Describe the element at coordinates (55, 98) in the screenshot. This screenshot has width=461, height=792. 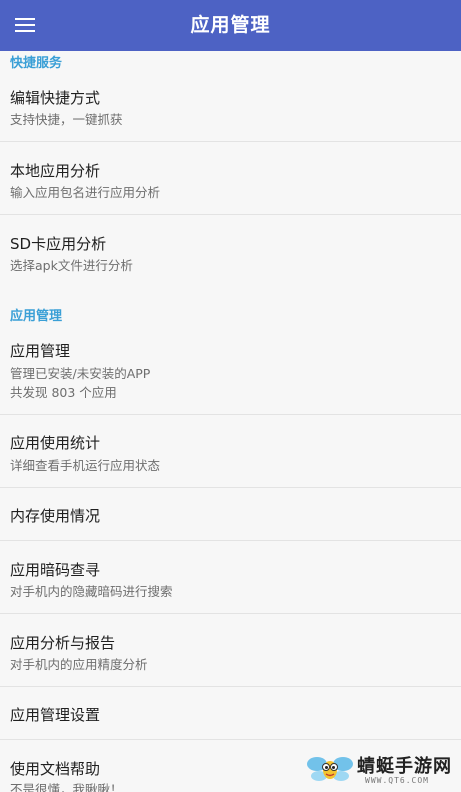
I see `item-title: 编辑快捷方式` at that location.